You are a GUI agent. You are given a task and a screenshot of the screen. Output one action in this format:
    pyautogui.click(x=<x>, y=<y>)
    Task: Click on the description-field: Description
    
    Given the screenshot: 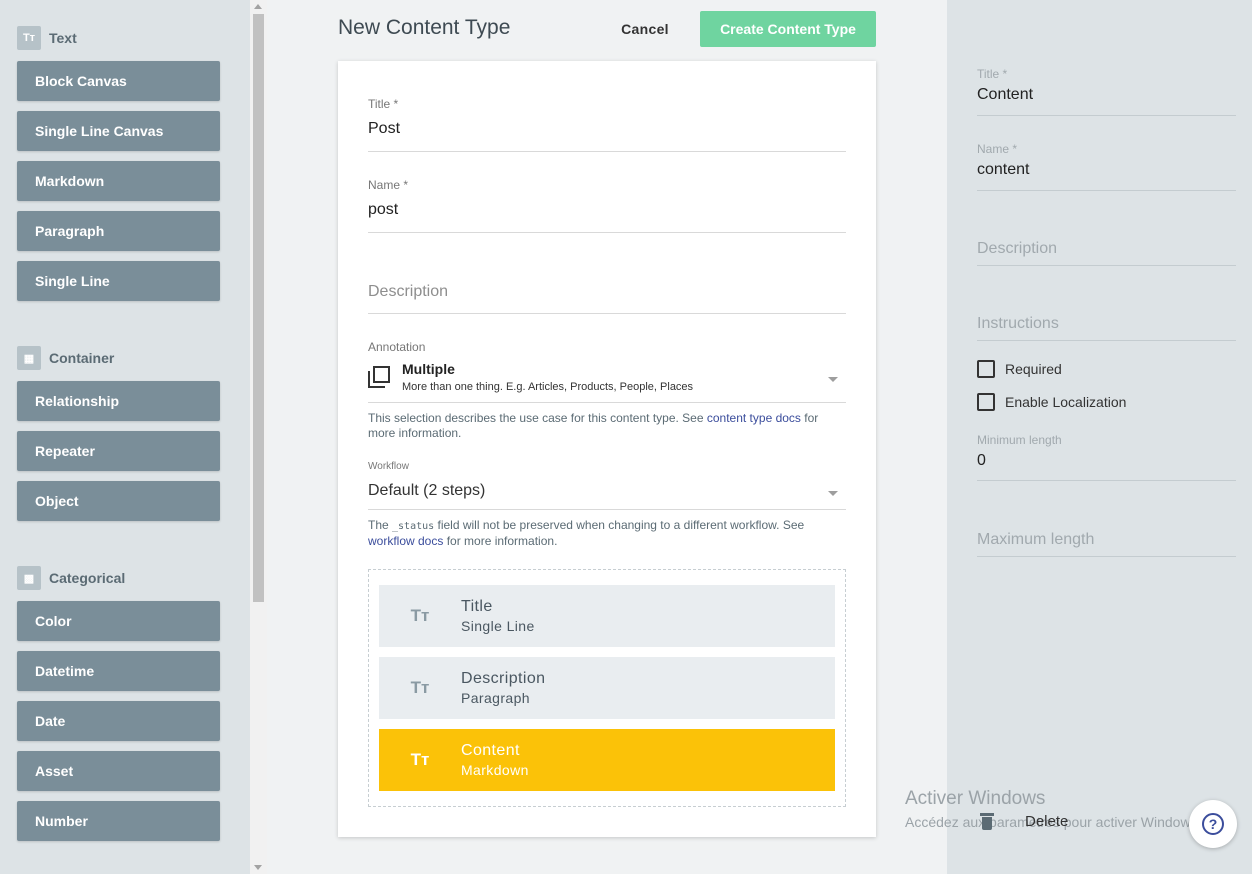 What is the action you would take?
    pyautogui.click(x=607, y=298)
    